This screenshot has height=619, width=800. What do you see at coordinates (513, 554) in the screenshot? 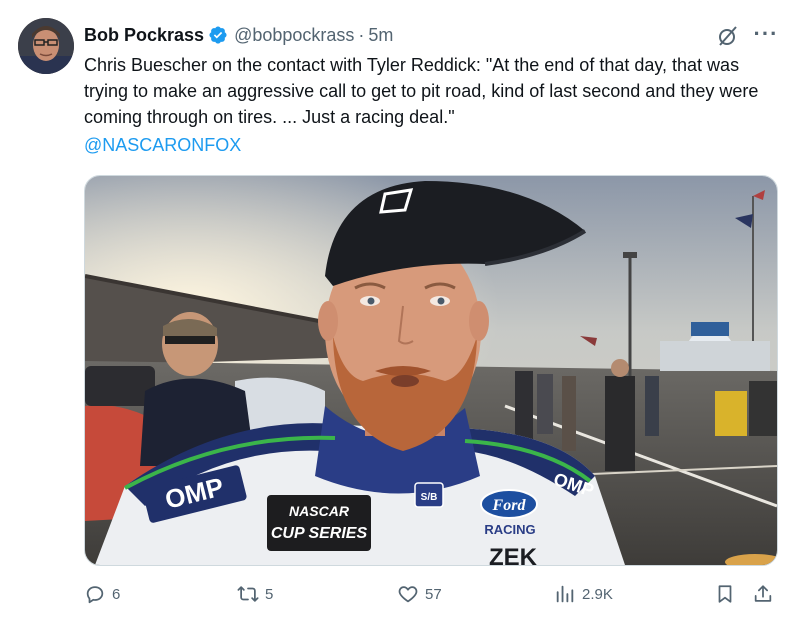
I see `sponsor-text: ZEK` at bounding box center [513, 554].